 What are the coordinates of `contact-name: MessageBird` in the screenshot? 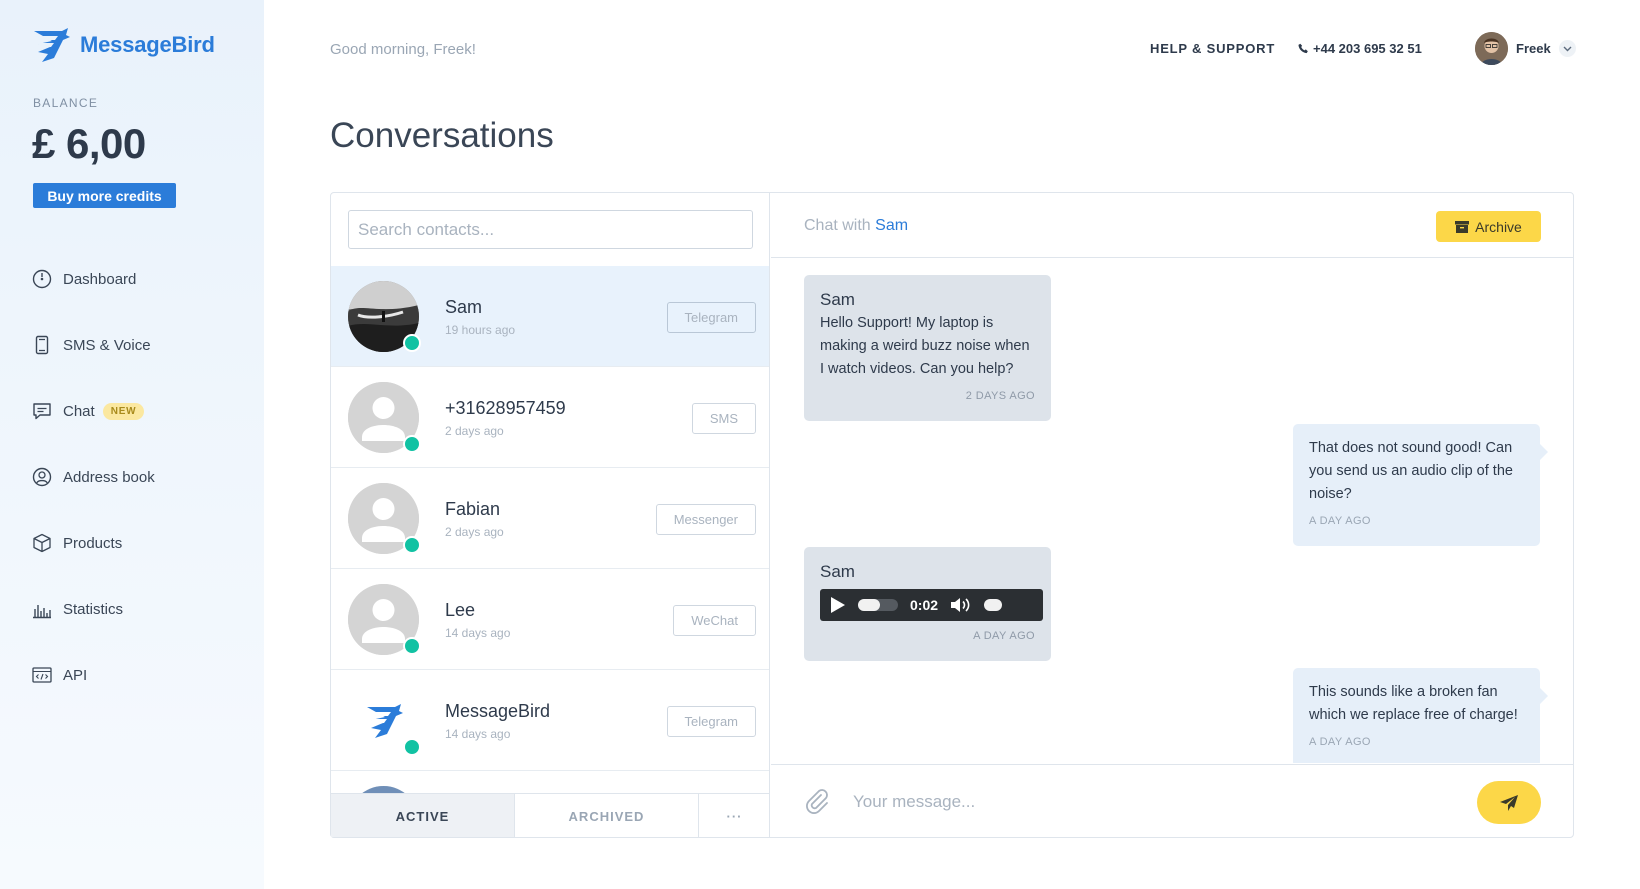 It's located at (498, 711).